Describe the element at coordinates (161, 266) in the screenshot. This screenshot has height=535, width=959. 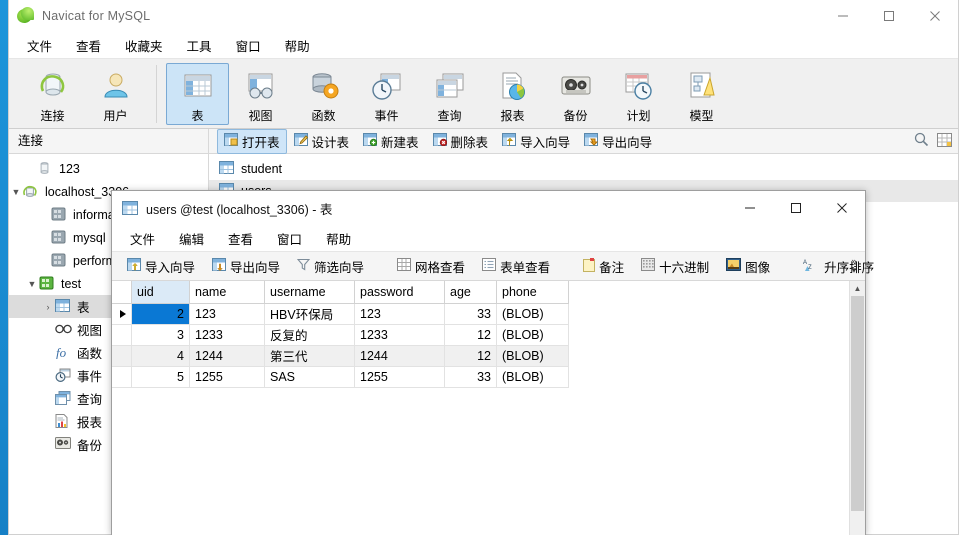
I see `child-import-wizard-button: 导入向导` at that location.